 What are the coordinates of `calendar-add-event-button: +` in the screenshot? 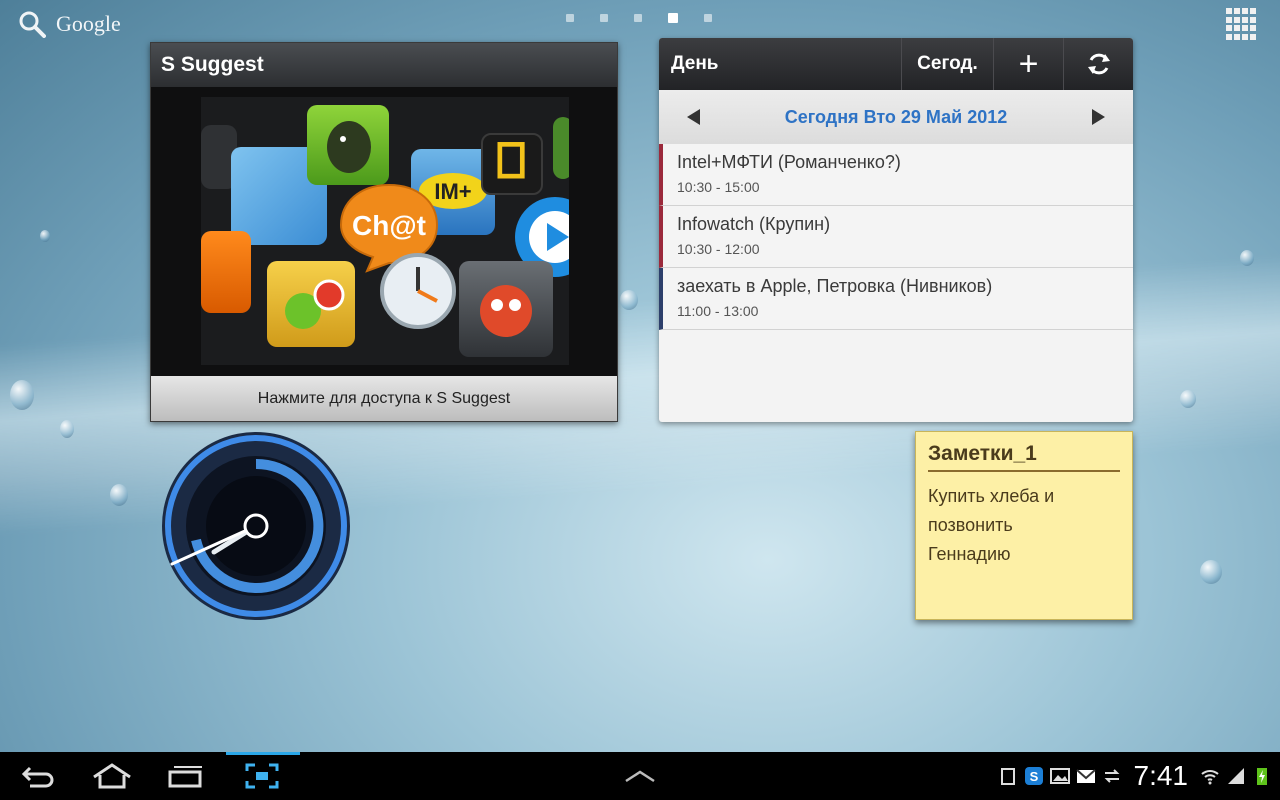 It's located at (1028, 64).